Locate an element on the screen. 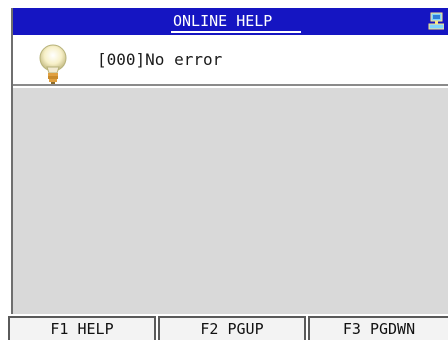  title-underline is located at coordinates (236, 32).